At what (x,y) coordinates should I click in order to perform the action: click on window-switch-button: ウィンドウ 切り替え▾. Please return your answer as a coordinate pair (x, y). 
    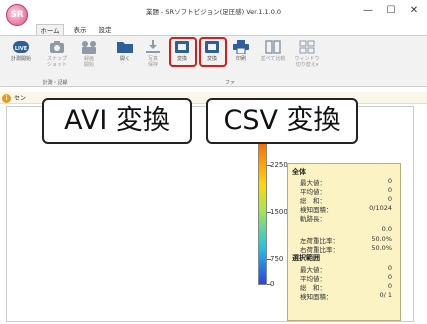
    Looking at the image, I should click on (307, 60).